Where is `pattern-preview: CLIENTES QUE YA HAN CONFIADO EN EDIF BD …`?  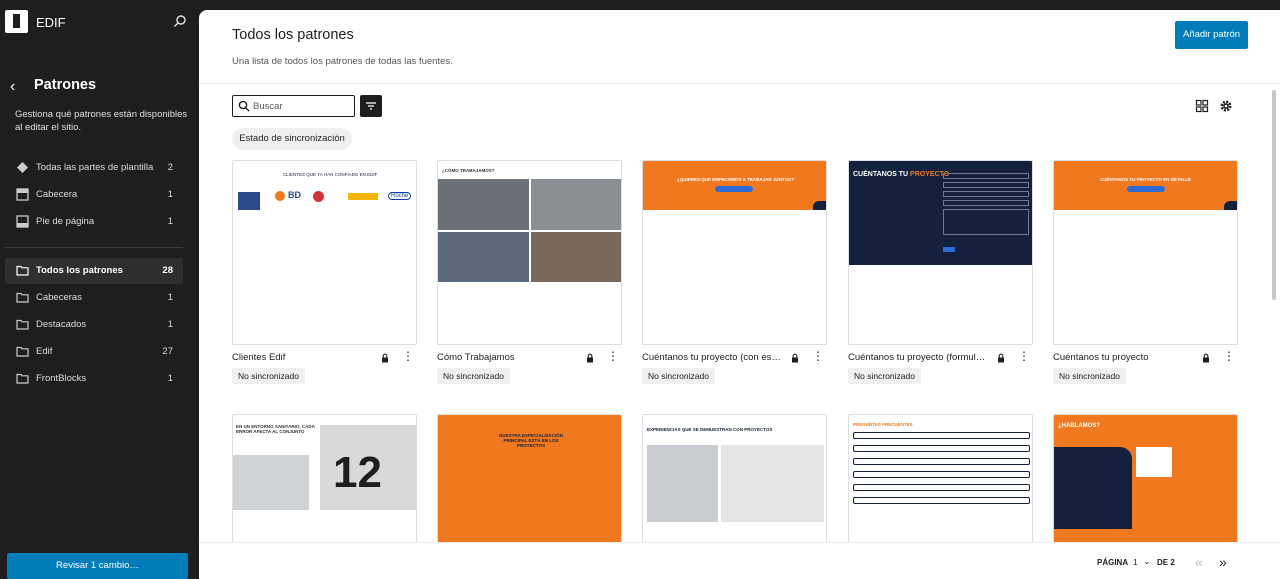
pattern-preview: CLIENTES QUE YA HAN CONFIADO EN EDIF BD … is located at coordinates (324, 252).